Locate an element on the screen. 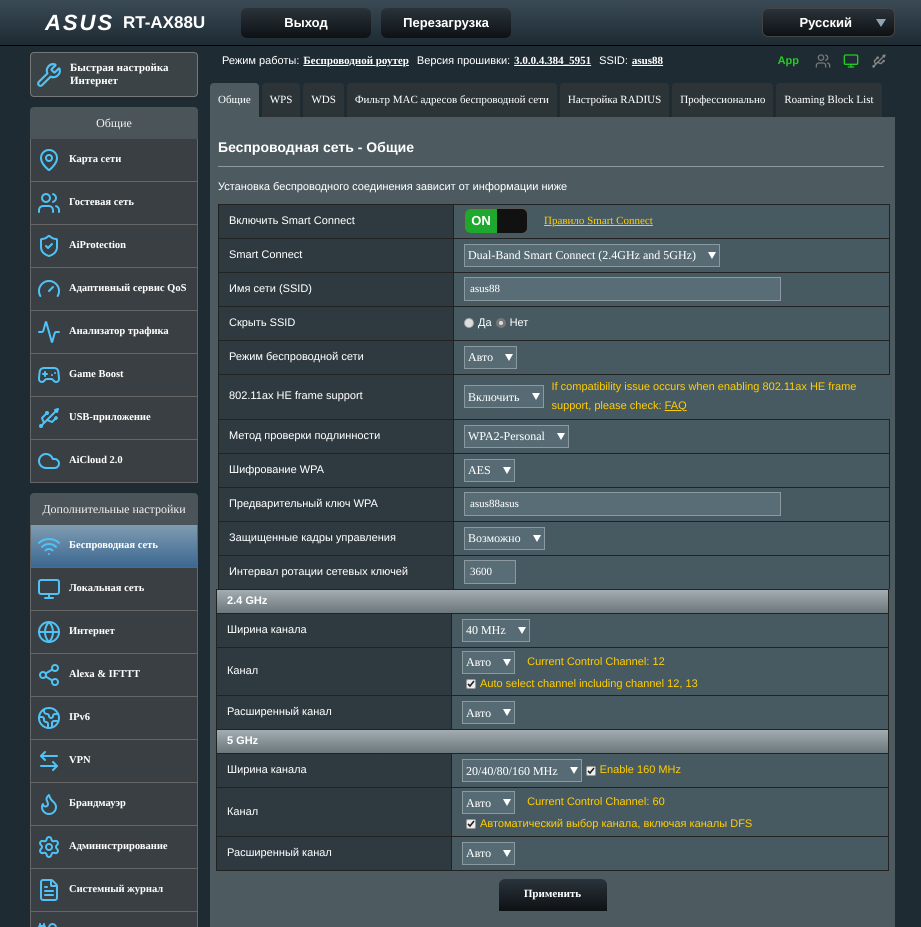 This screenshot has height=927, width=921. sidebar-item: Системный журнал is located at coordinates (114, 890).